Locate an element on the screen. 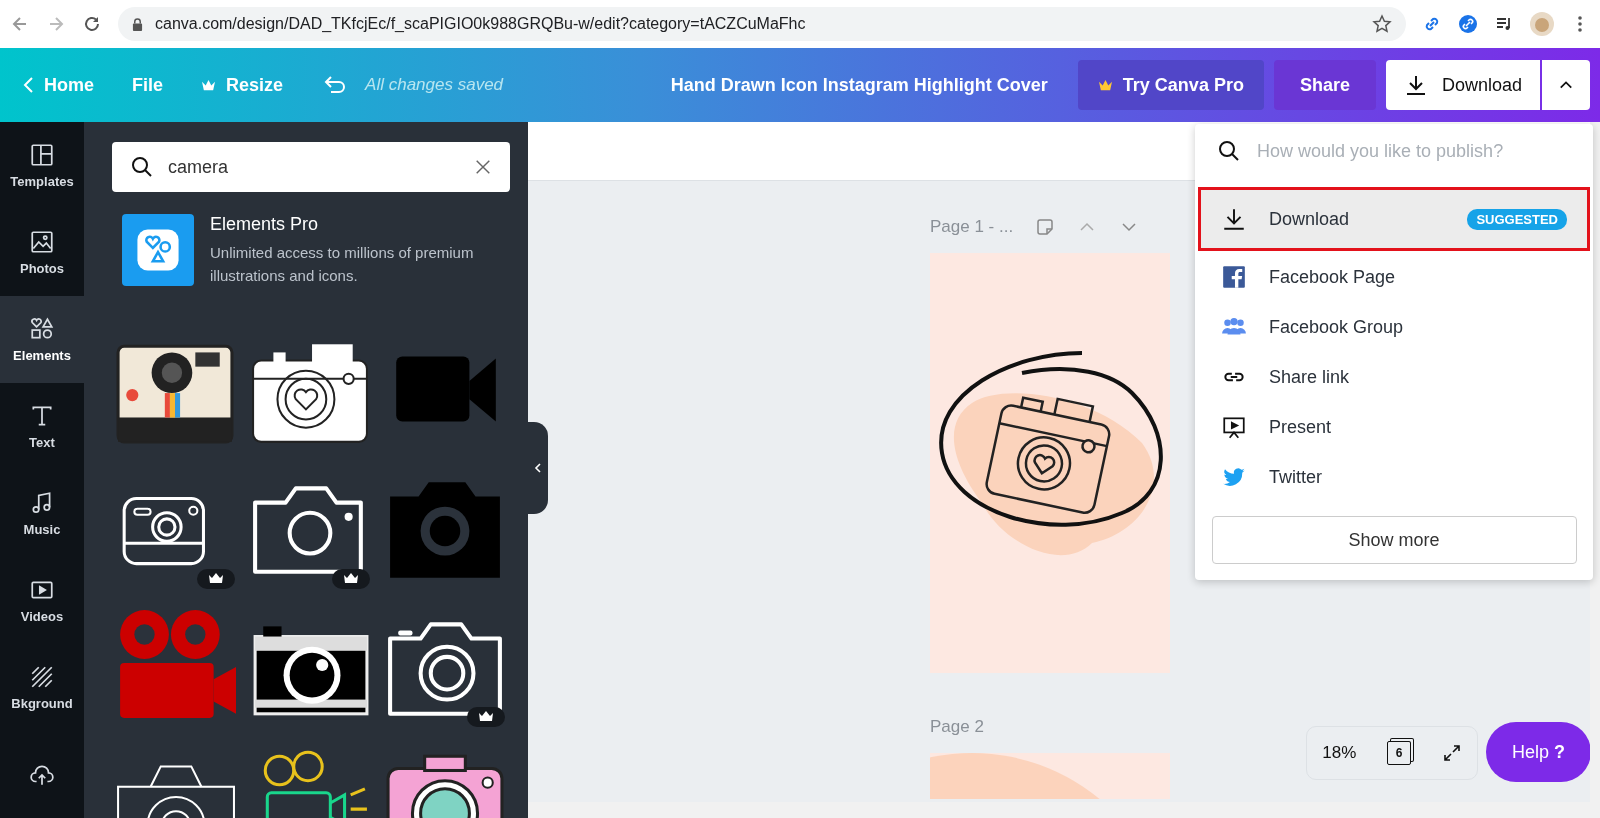 The height and width of the screenshot is (818, 1600). fullscreen-icon is located at coordinates (1451, 753).